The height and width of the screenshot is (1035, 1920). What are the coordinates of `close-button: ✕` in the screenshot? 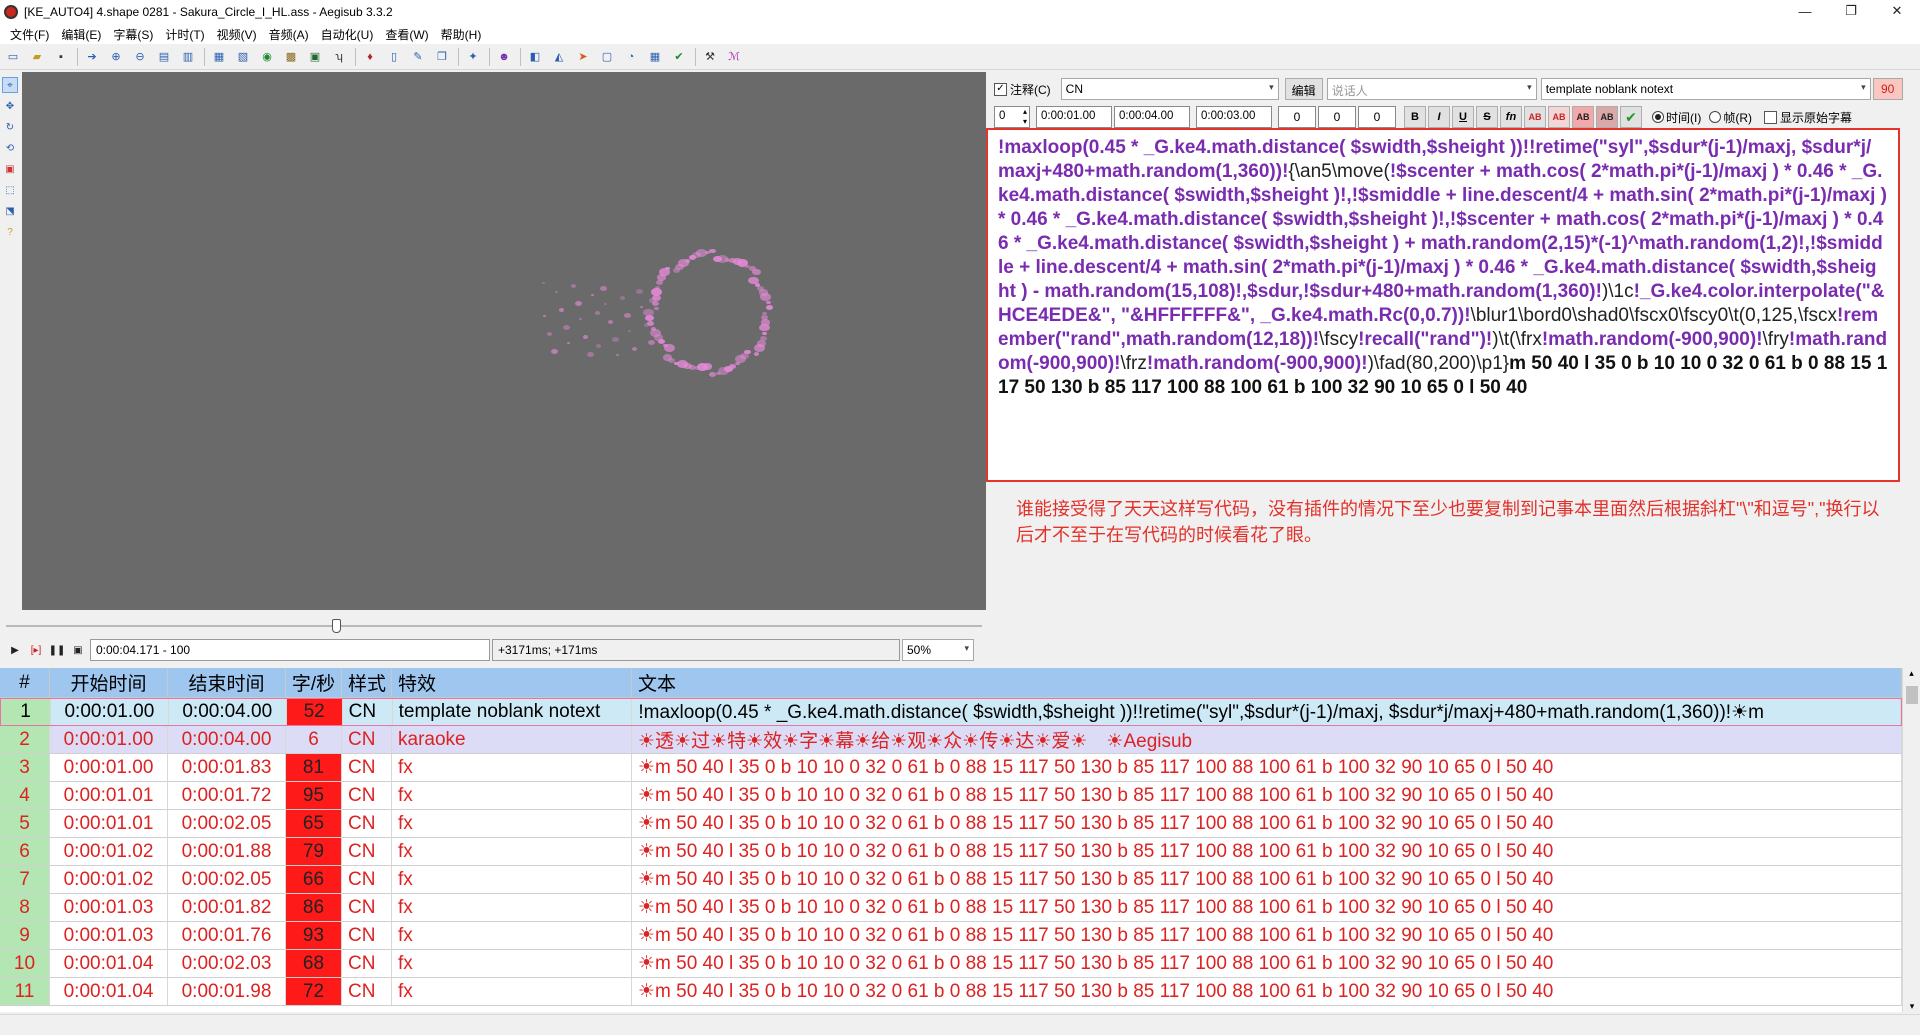 It's located at (1897, 11).